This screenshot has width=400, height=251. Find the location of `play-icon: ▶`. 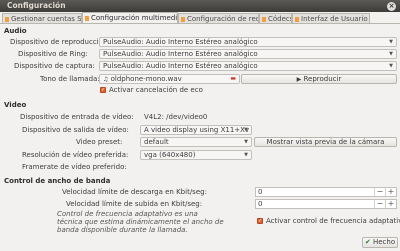

play-icon: ▶ is located at coordinates (299, 79).